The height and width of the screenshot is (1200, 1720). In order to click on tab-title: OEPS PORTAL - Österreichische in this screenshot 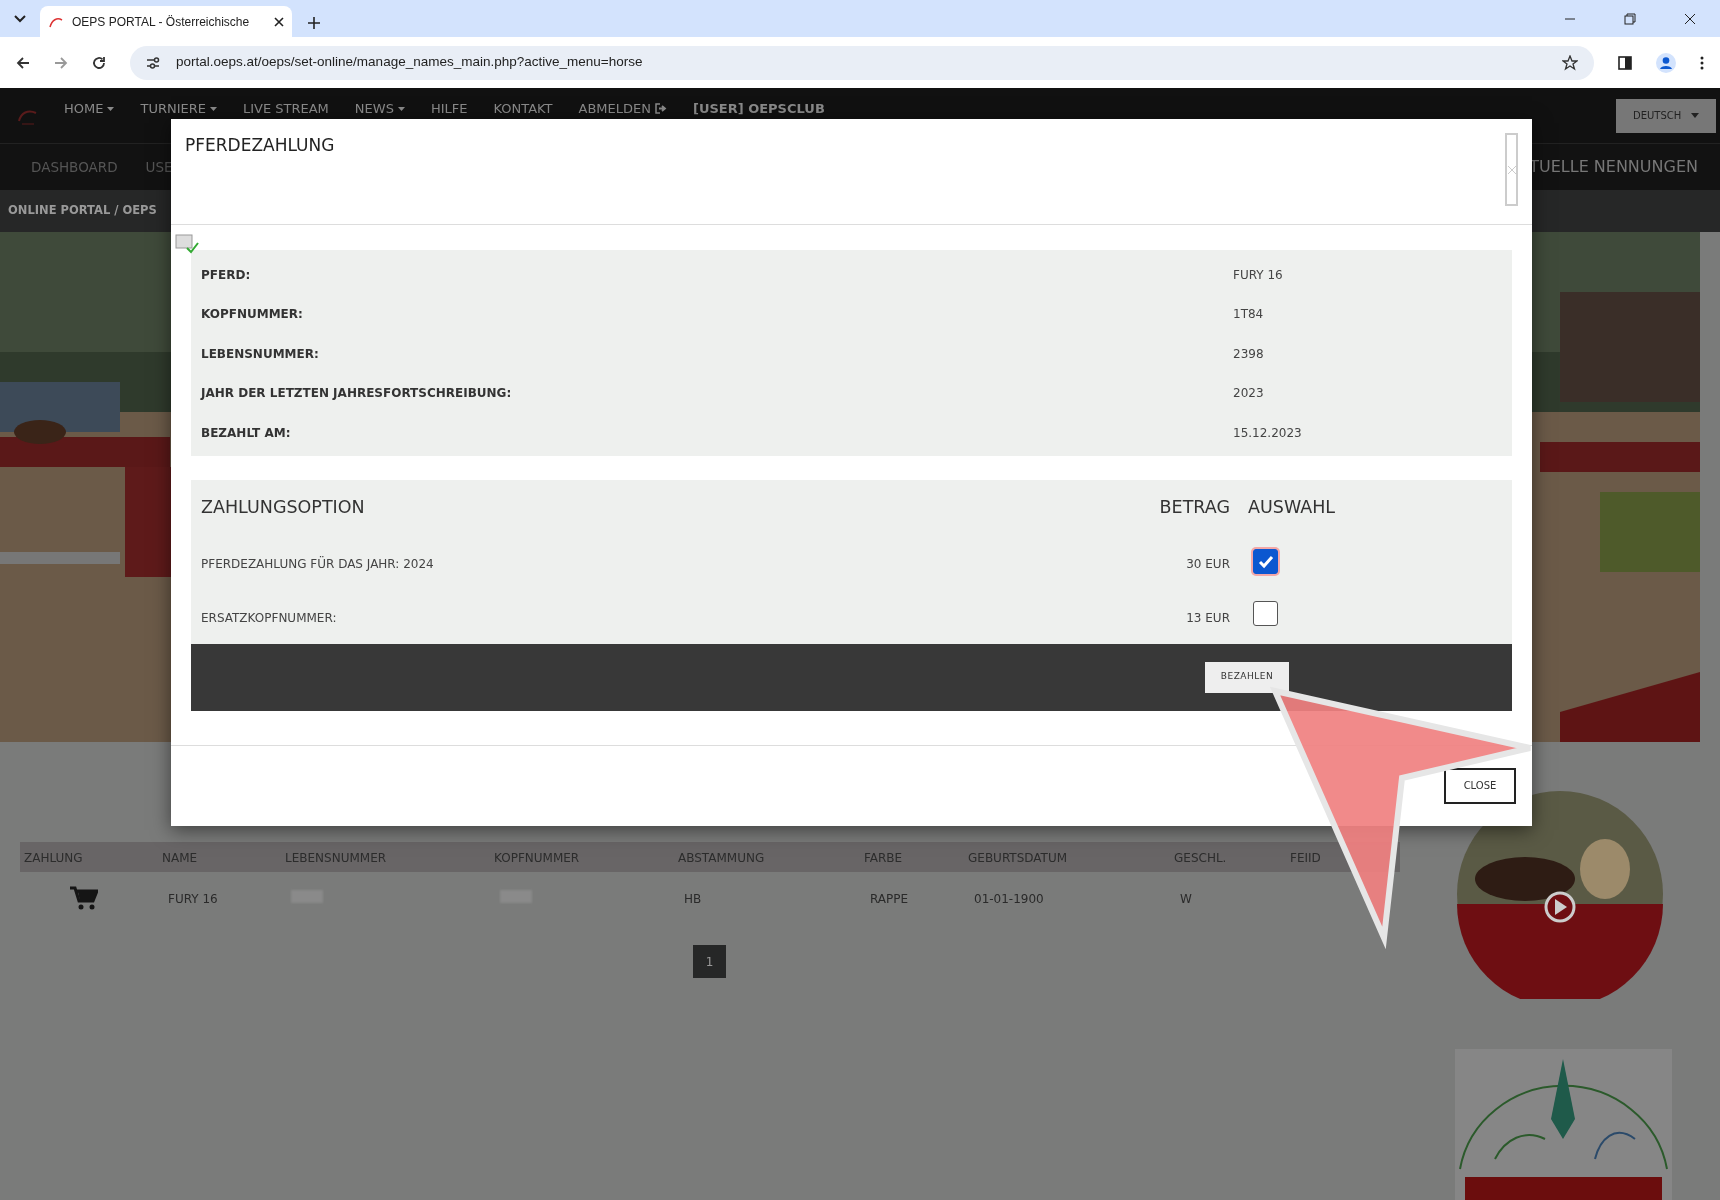, I will do `click(161, 22)`.